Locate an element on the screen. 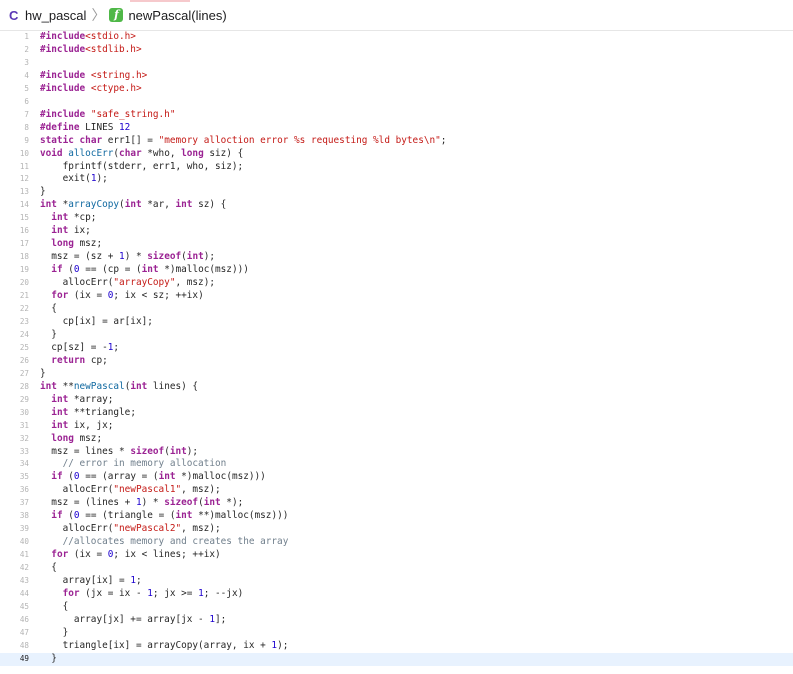 The height and width of the screenshot is (674, 793). code-text: #include <ctype.h> is located at coordinates (91, 88).